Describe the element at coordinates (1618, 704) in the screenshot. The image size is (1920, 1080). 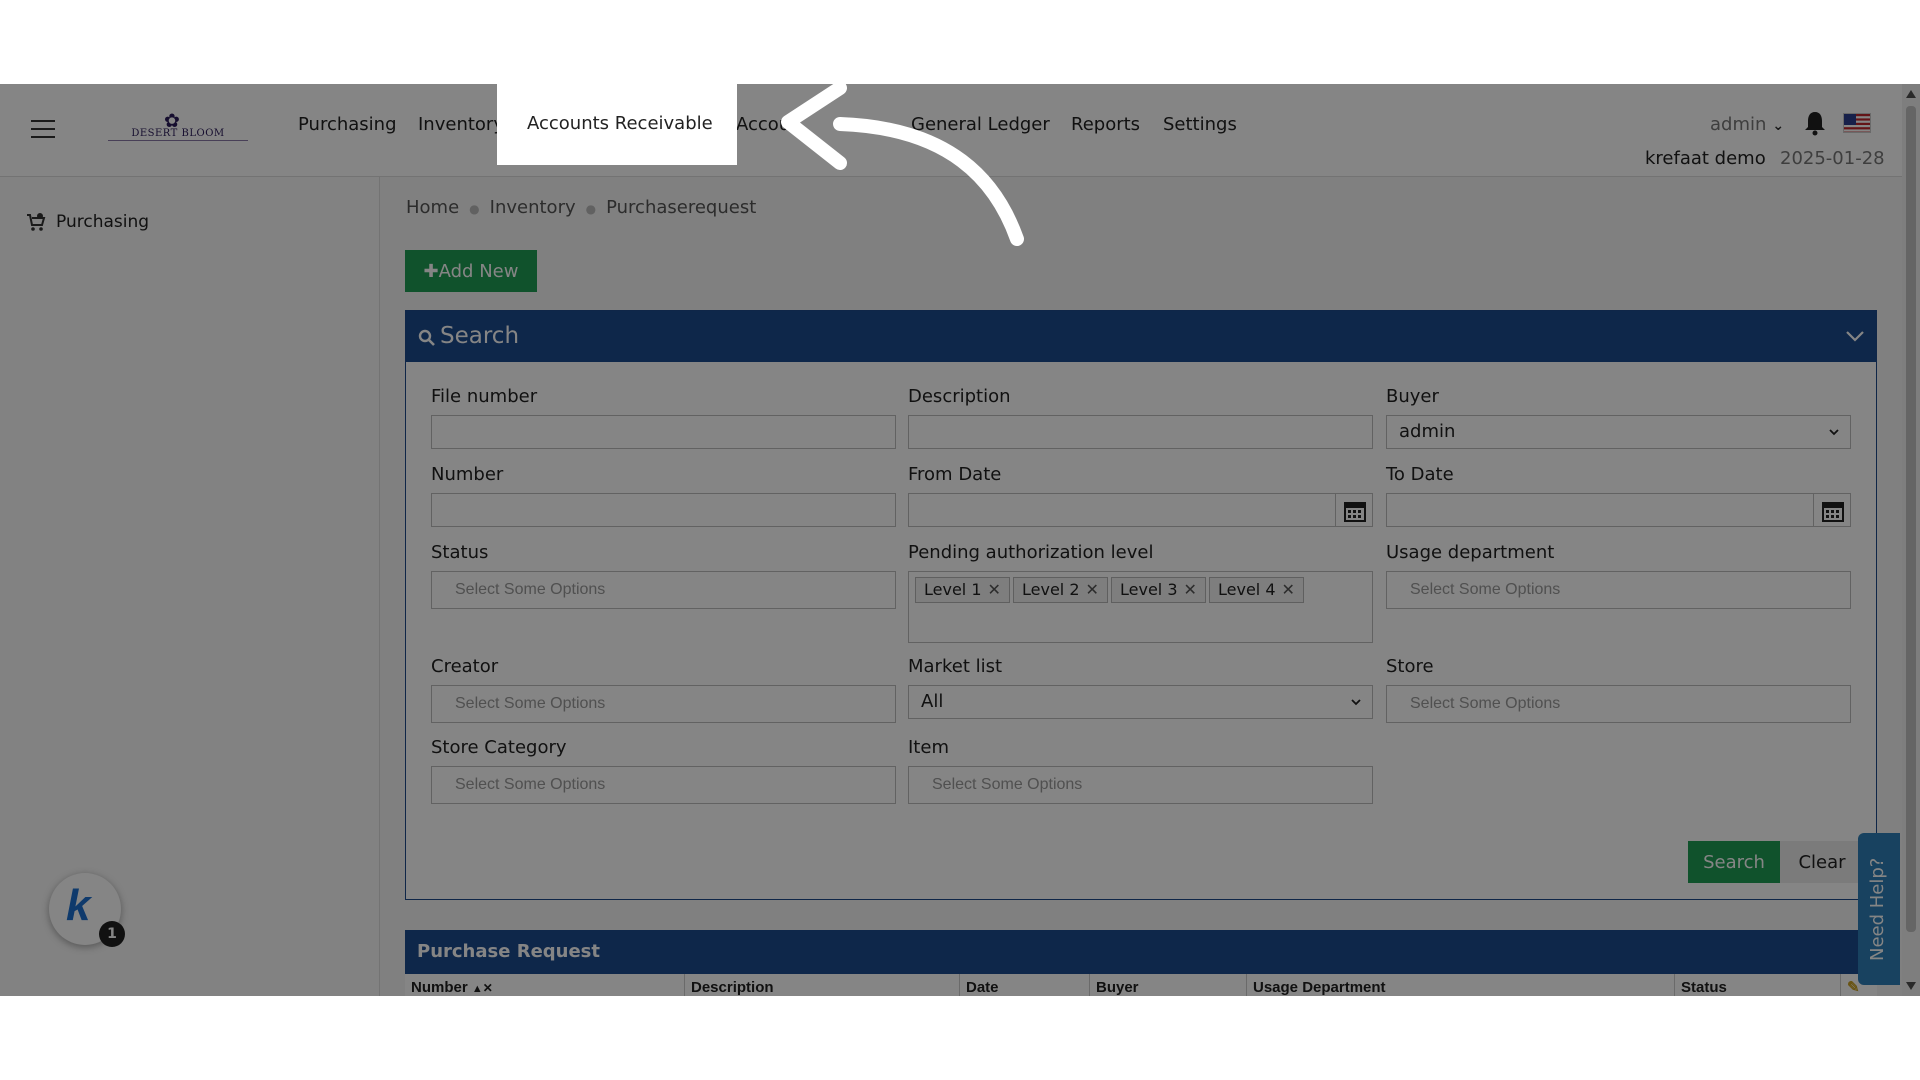
I see `store-select: Select Some Options` at that location.